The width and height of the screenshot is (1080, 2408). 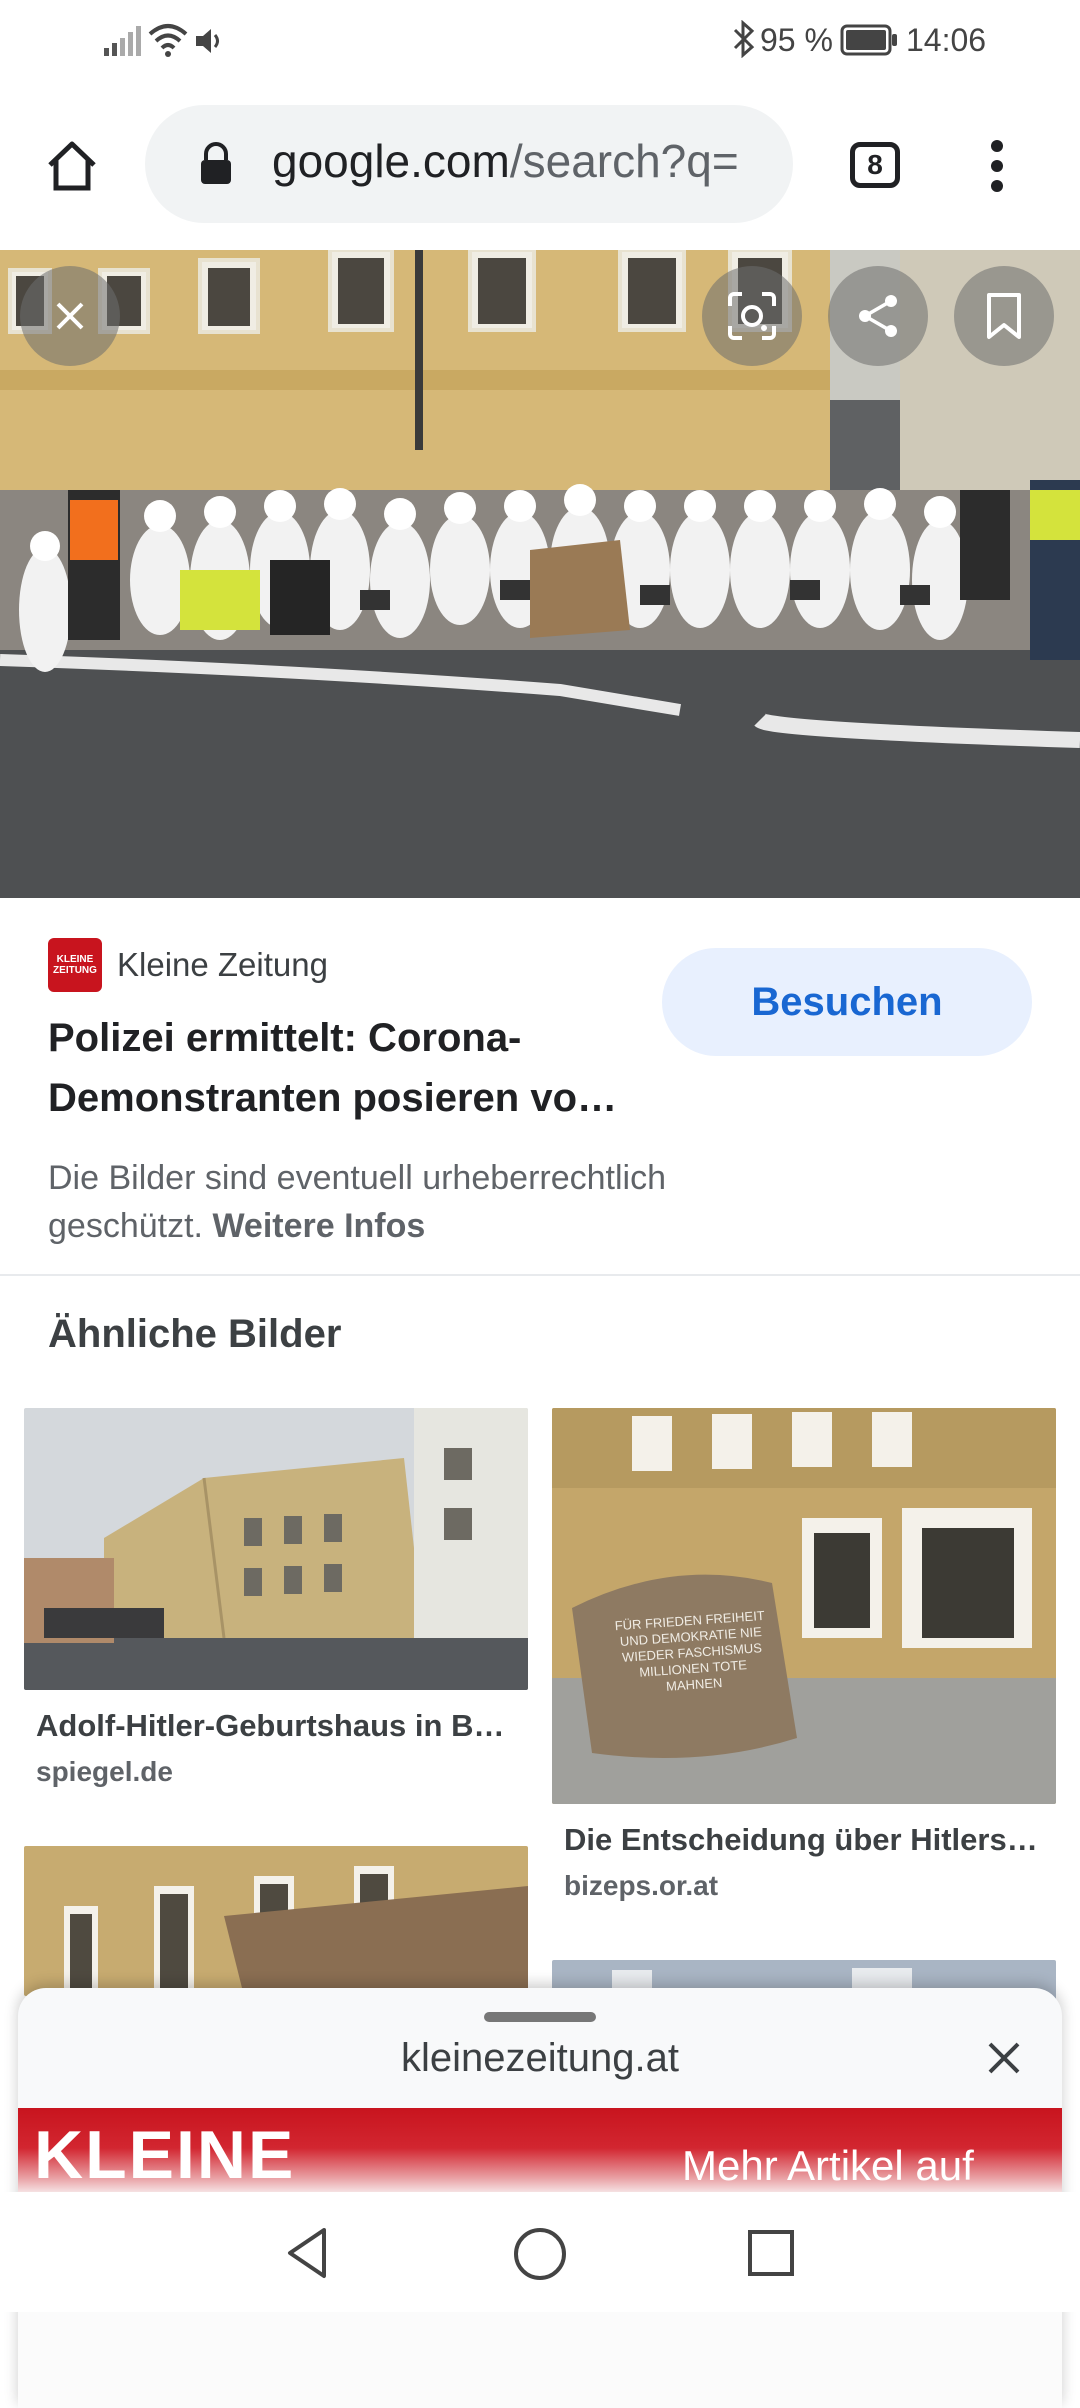 I want to click on house-photo, so click(x=276, y=1549).